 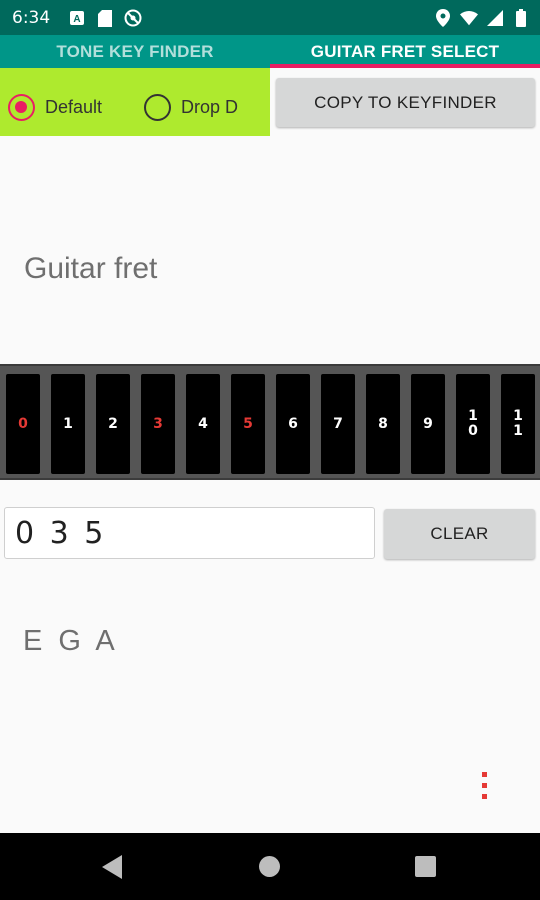 I want to click on radio-default: Default, so click(x=55, y=107).